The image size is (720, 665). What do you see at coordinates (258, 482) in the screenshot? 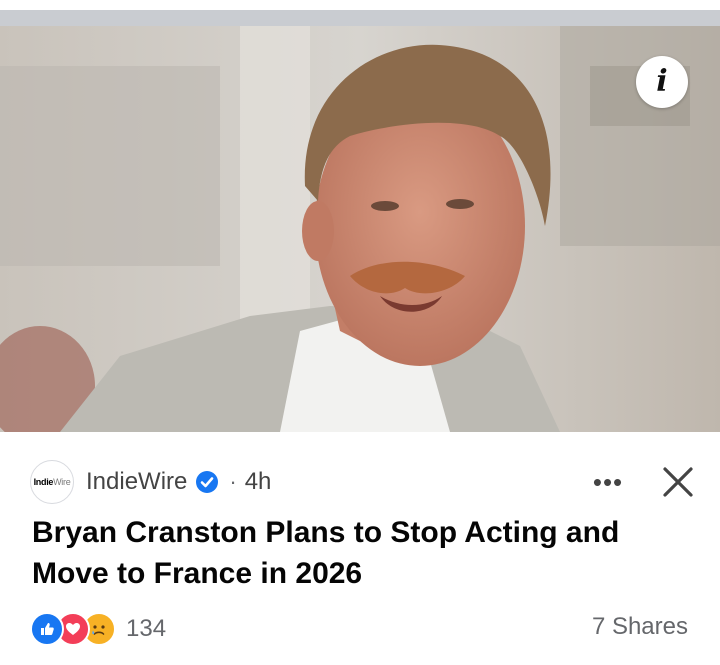
I see `post-time: 4h` at bounding box center [258, 482].